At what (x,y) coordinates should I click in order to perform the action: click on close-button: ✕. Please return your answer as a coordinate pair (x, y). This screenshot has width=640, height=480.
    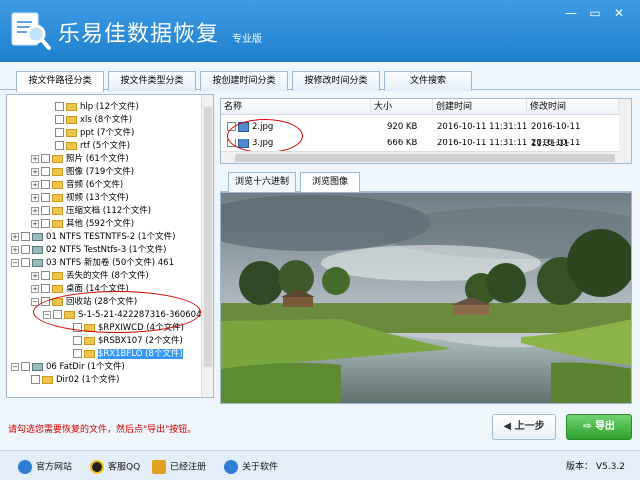
    Looking at the image, I should click on (619, 13).